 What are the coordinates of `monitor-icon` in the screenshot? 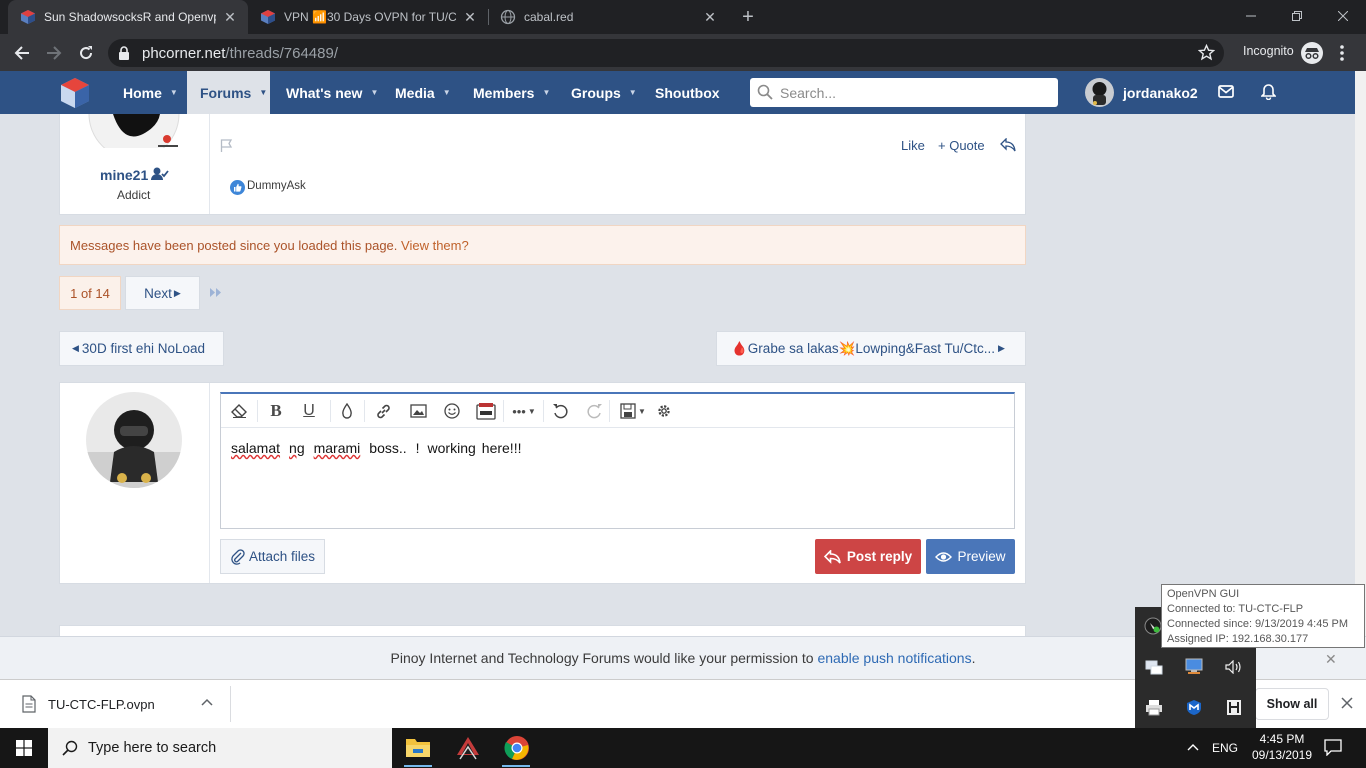 It's located at (1194, 666).